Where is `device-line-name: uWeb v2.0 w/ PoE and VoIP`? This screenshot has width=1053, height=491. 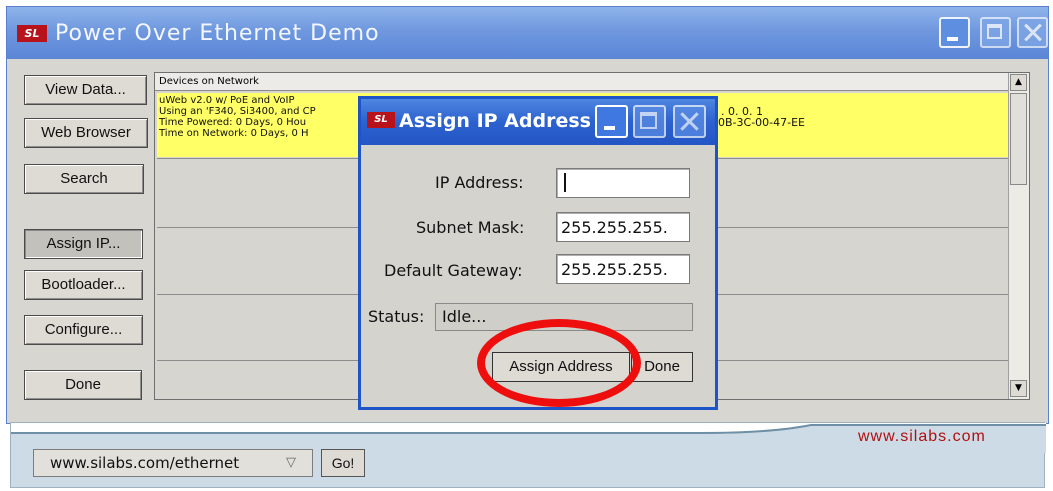
device-line-name: uWeb v2.0 w/ PoE and VoIP is located at coordinates (227, 100).